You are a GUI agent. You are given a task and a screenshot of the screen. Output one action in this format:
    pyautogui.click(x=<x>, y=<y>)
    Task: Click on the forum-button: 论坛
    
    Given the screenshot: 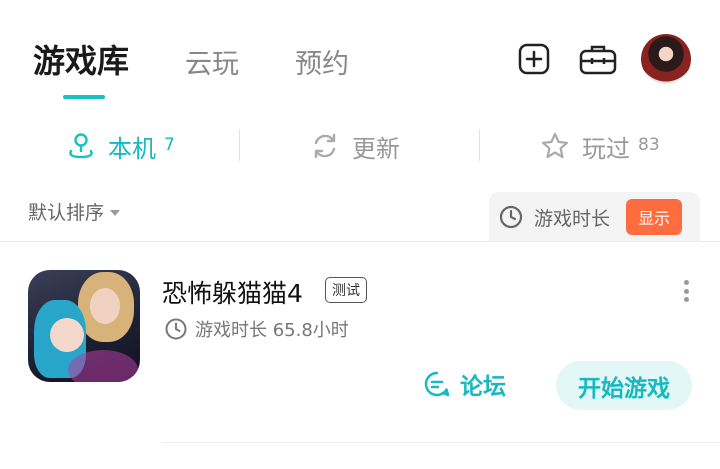 What is the action you would take?
    pyautogui.click(x=464, y=384)
    